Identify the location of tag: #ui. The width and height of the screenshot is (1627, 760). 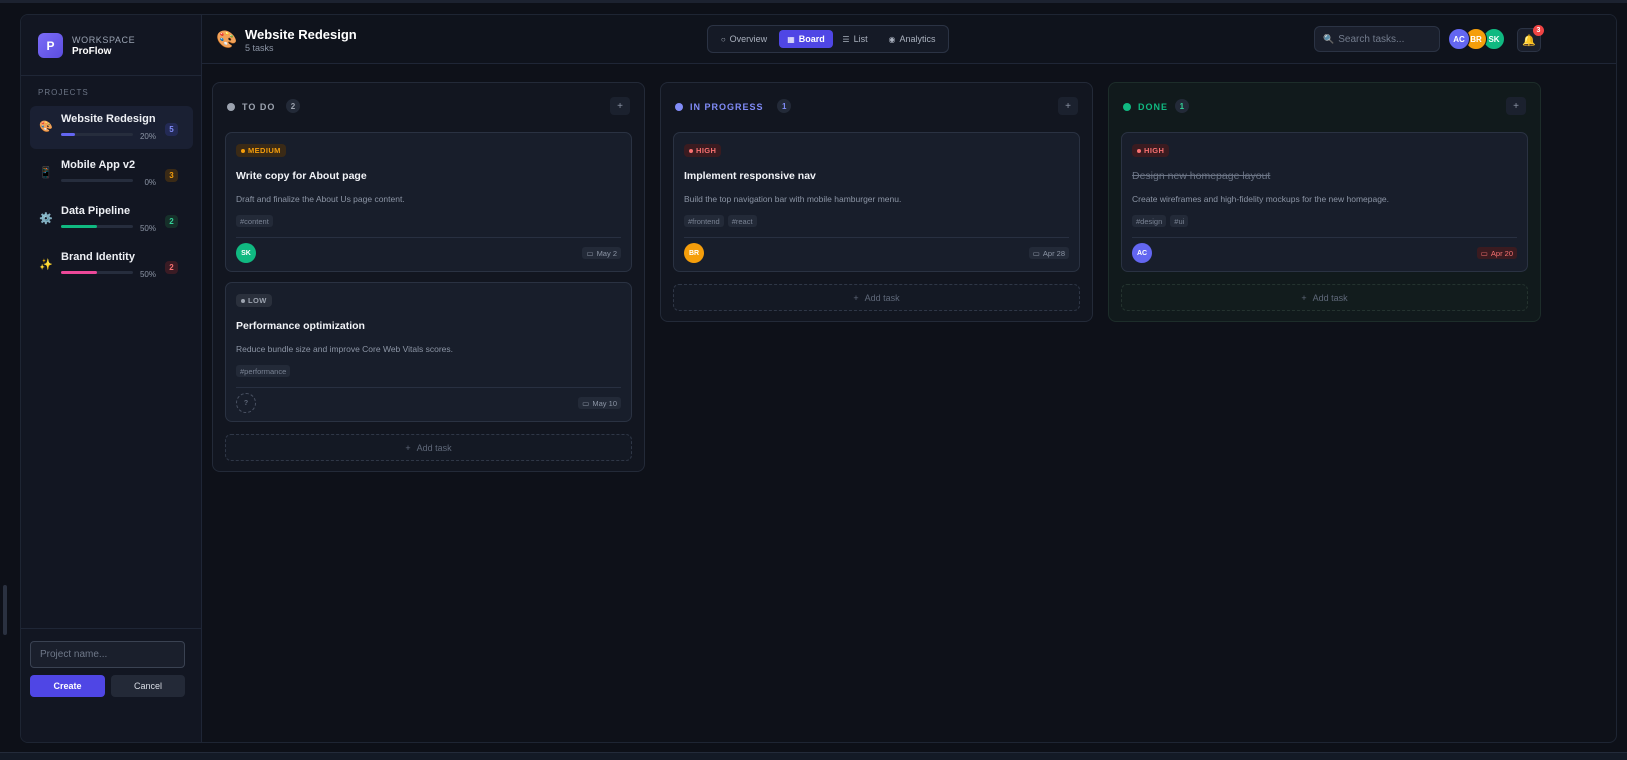
(1179, 221).